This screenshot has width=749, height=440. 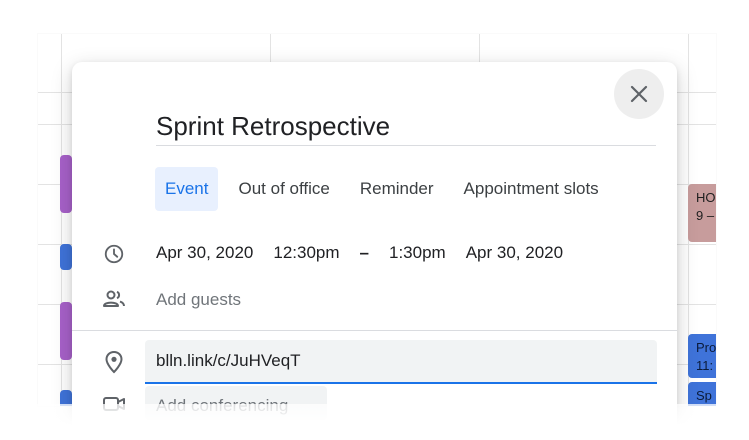 I want to click on guests-row: Add guests, so click(x=374, y=300).